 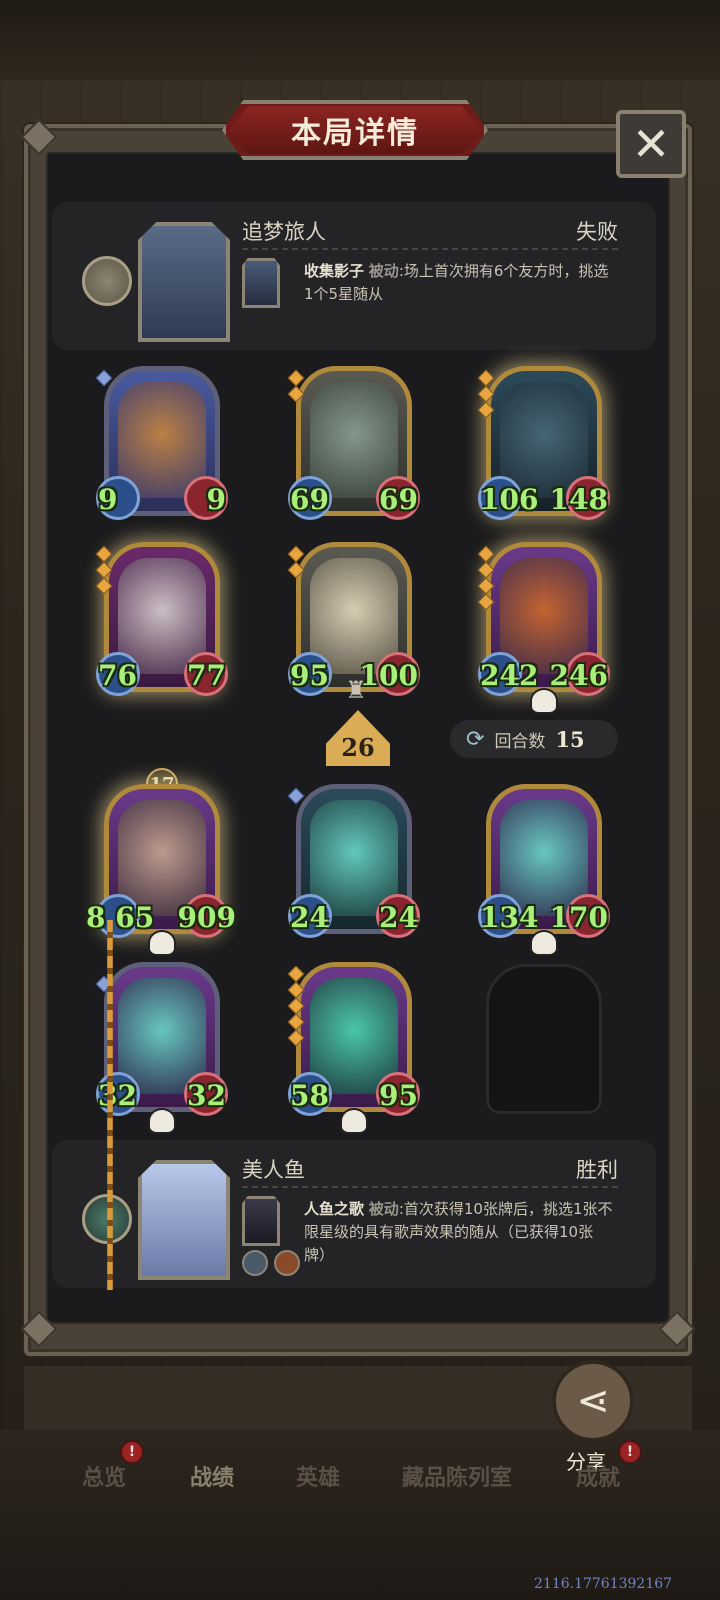 What do you see at coordinates (356, 690) in the screenshot?
I see `crown-icon: ♜` at bounding box center [356, 690].